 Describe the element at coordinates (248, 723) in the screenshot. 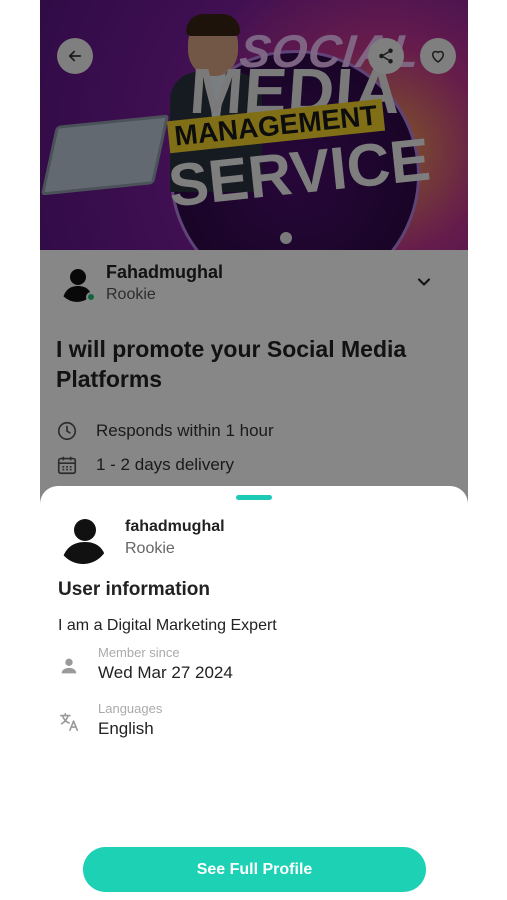

I see `languages-row: Languages English` at that location.